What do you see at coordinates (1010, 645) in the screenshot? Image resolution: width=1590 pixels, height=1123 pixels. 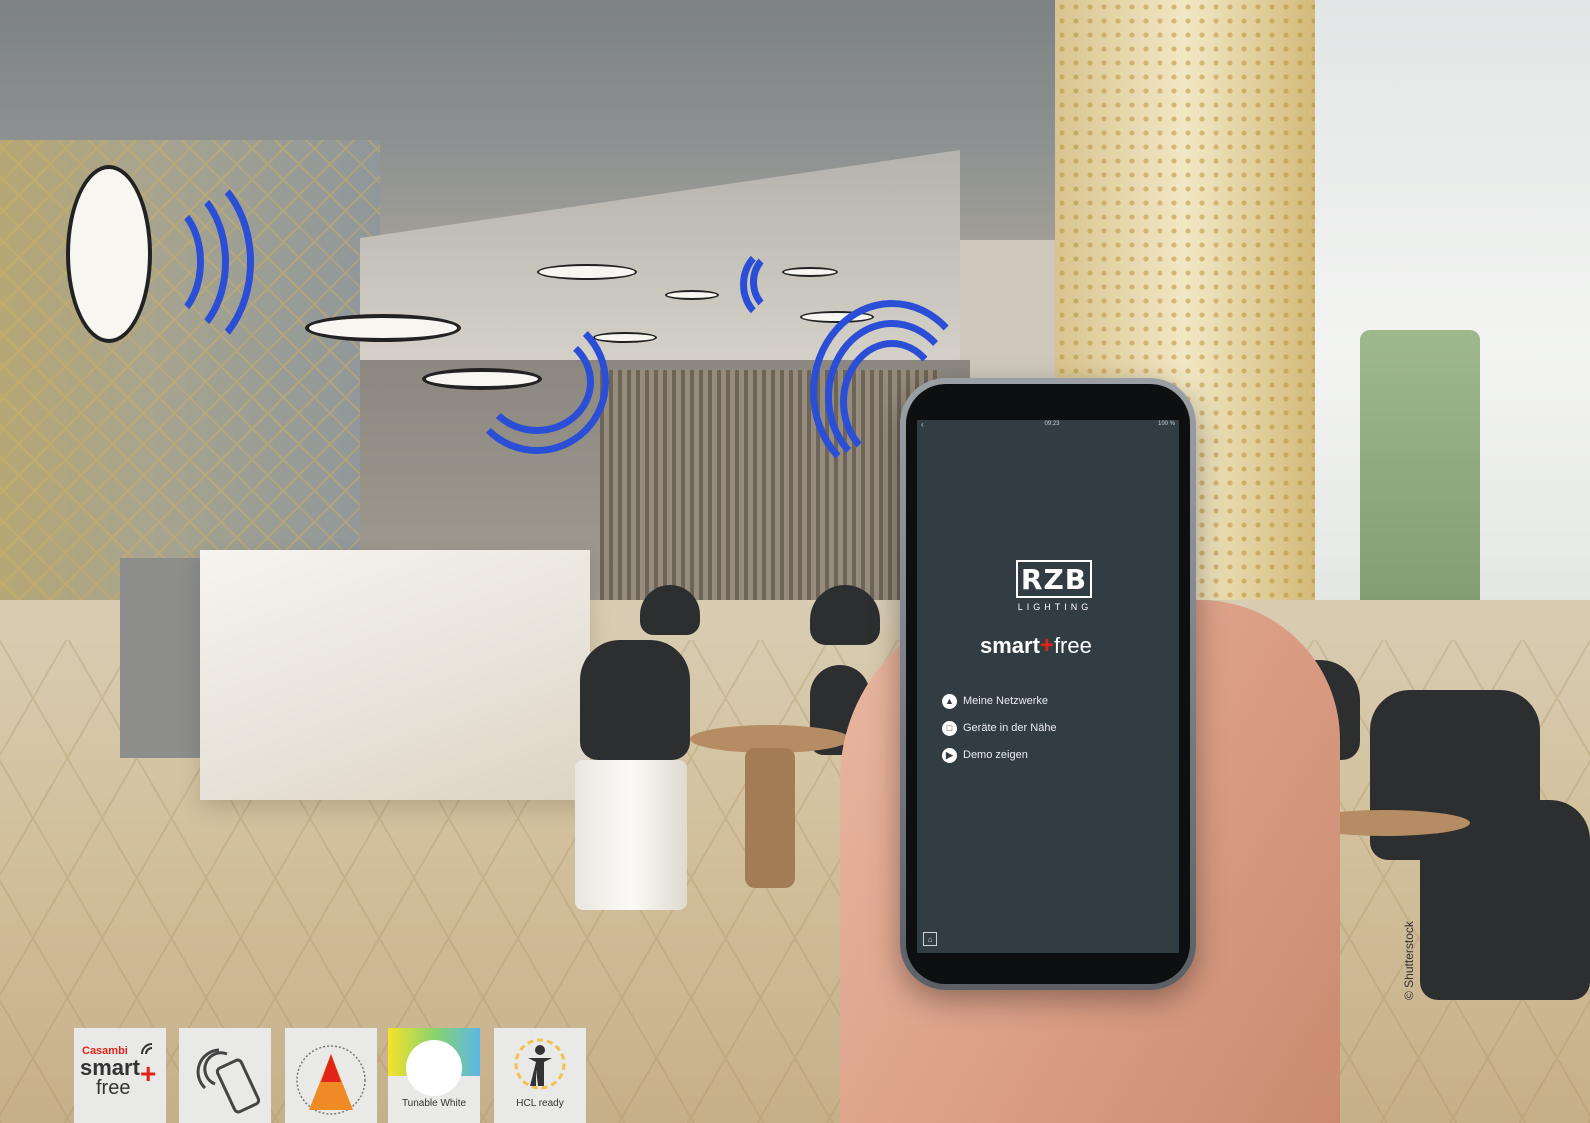 I see `logo-smart: smart` at bounding box center [1010, 645].